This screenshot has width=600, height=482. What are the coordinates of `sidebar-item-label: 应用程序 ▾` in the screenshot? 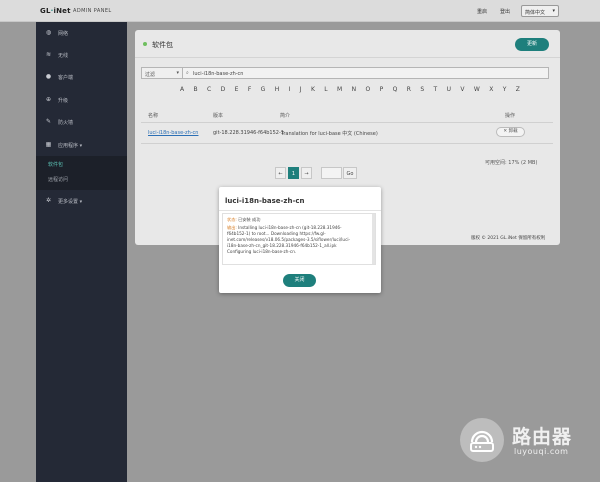 It's located at (70, 145).